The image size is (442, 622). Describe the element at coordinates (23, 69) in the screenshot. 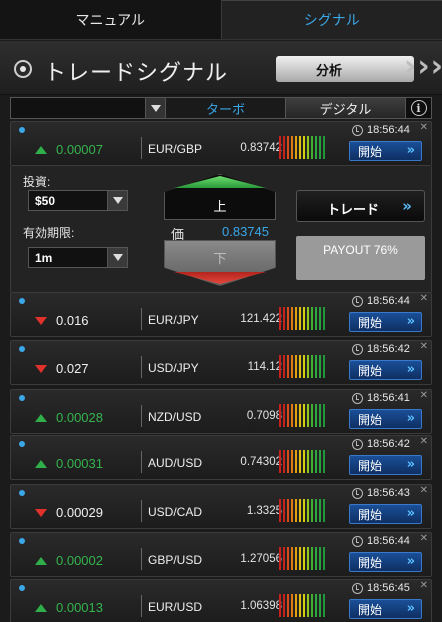

I see `radio-icon` at that location.